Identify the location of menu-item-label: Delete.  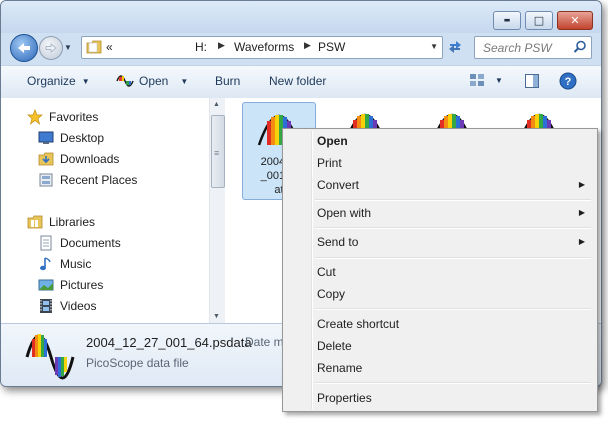
(334, 346).